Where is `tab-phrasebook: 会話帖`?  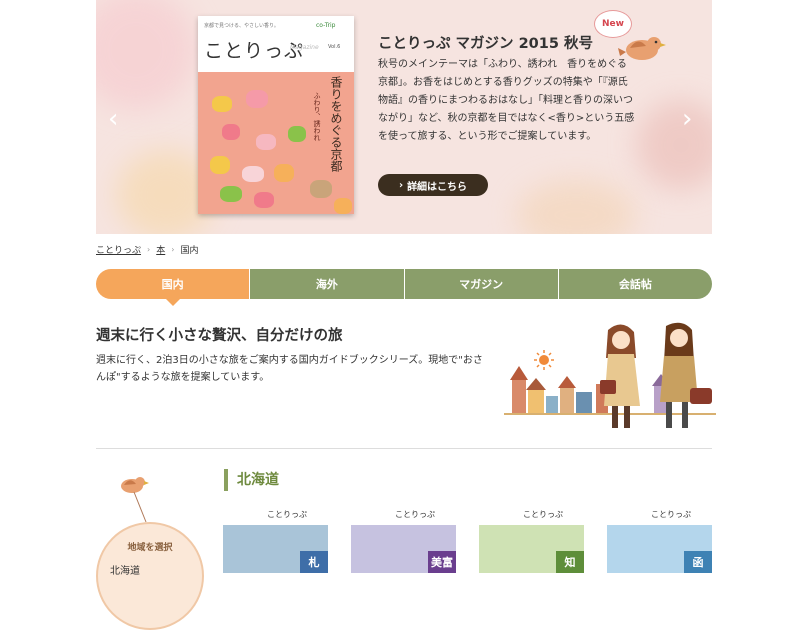 tab-phrasebook: 会話帖 is located at coordinates (634, 284).